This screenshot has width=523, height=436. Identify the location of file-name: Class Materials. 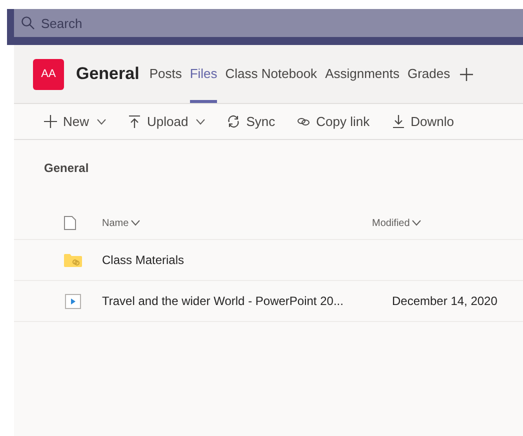
(247, 260).